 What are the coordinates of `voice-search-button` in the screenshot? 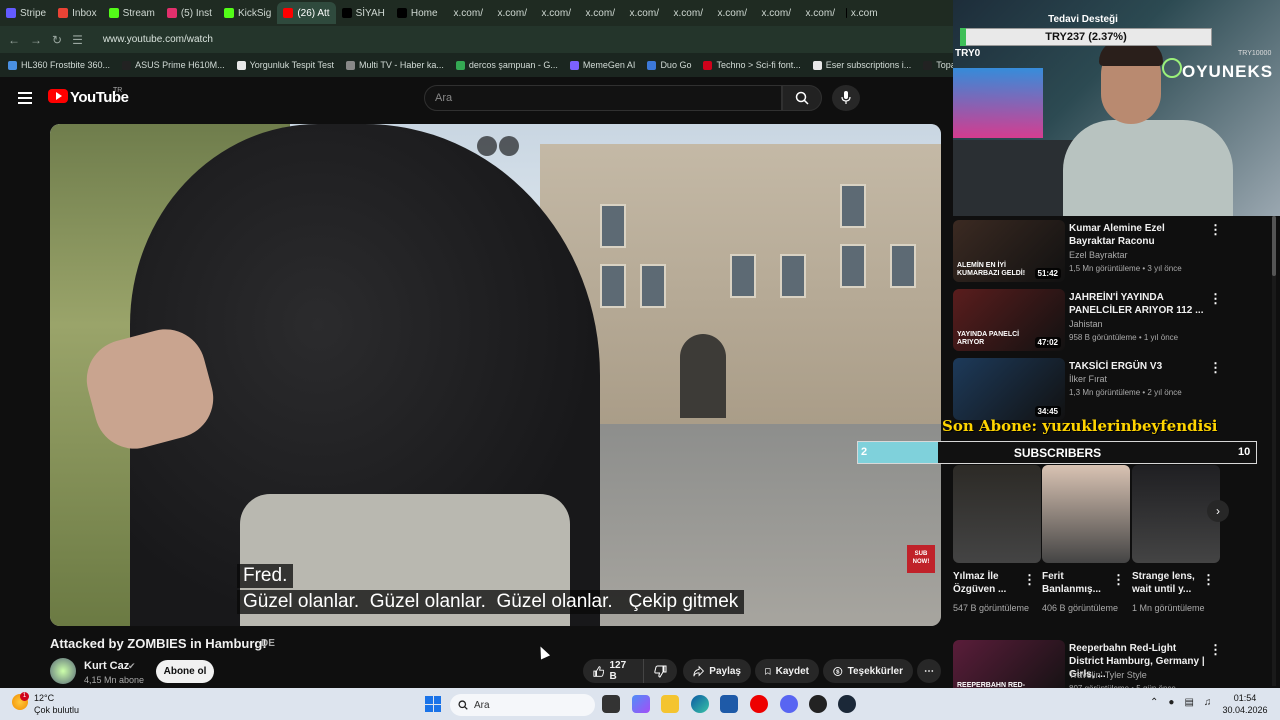 It's located at (846, 98).